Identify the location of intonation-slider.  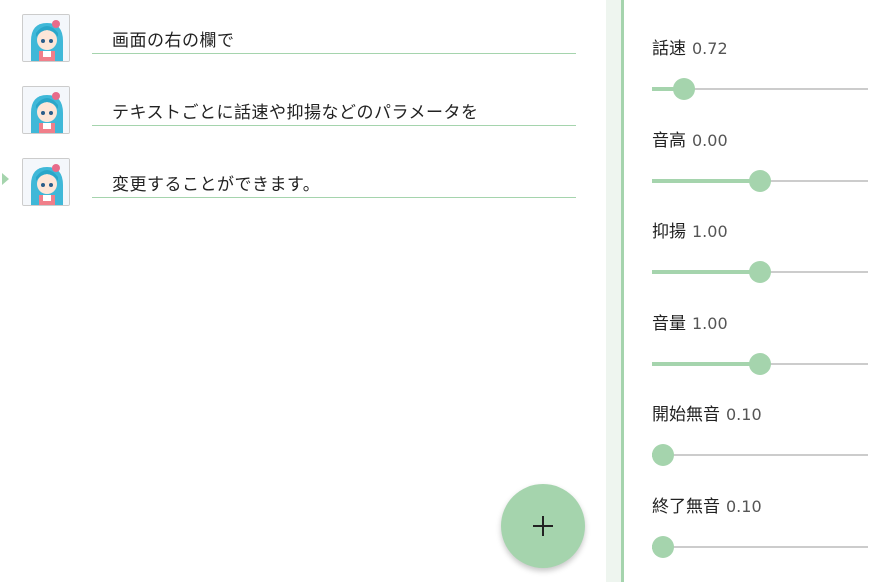
(760, 272).